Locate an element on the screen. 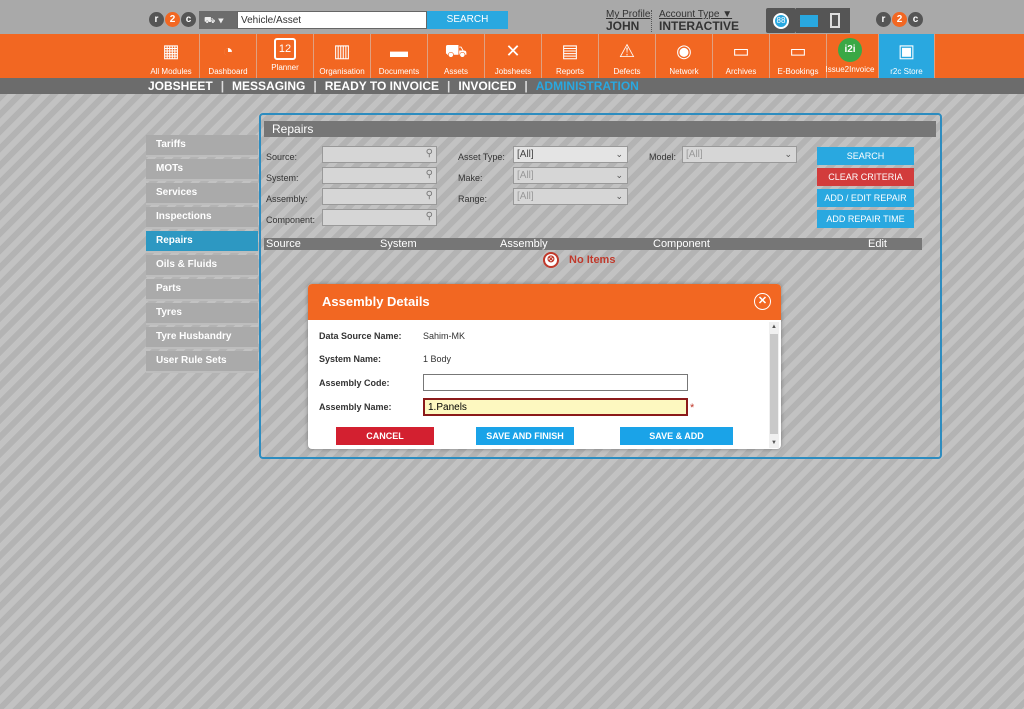 The height and width of the screenshot is (709, 1024). user-name: JOHN is located at coordinates (623, 26).